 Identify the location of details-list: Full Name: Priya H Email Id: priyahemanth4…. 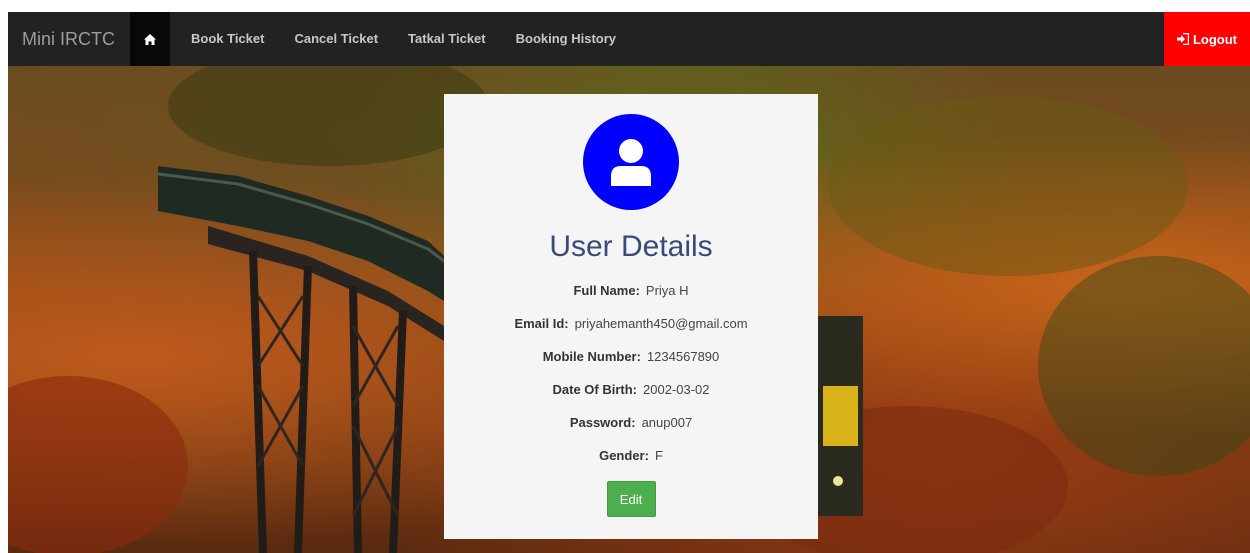
(630, 373).